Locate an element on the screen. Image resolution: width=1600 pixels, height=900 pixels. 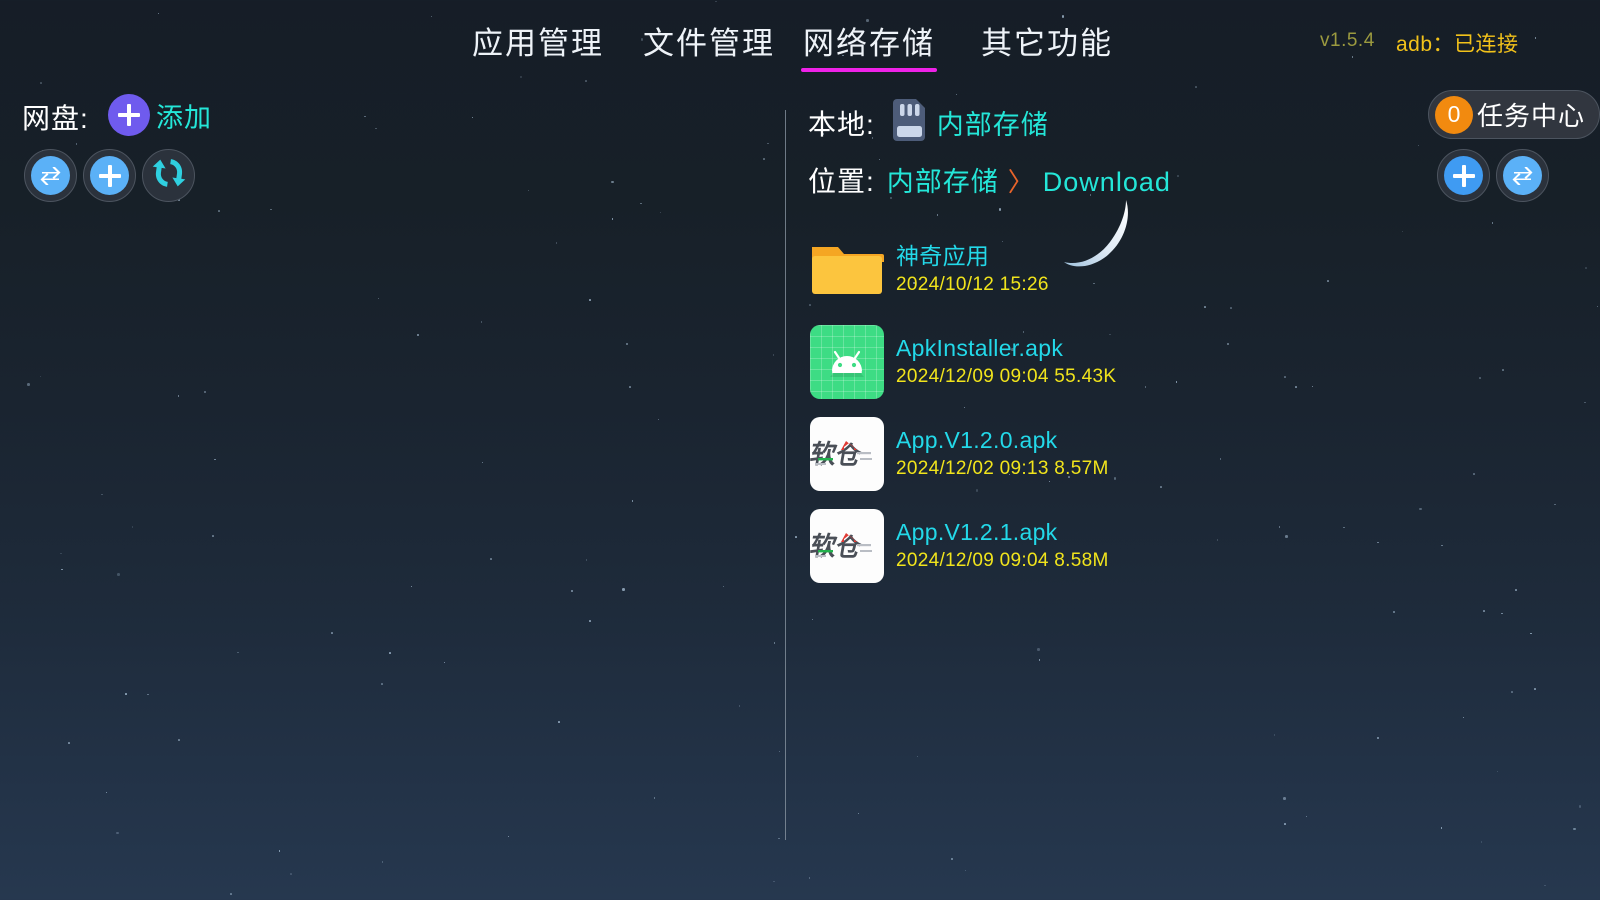
top-tab-bar: 应用管理 文件管理 网络存储 其它功能 v1.5.4 adb：已连接 is located at coordinates (800, 40).